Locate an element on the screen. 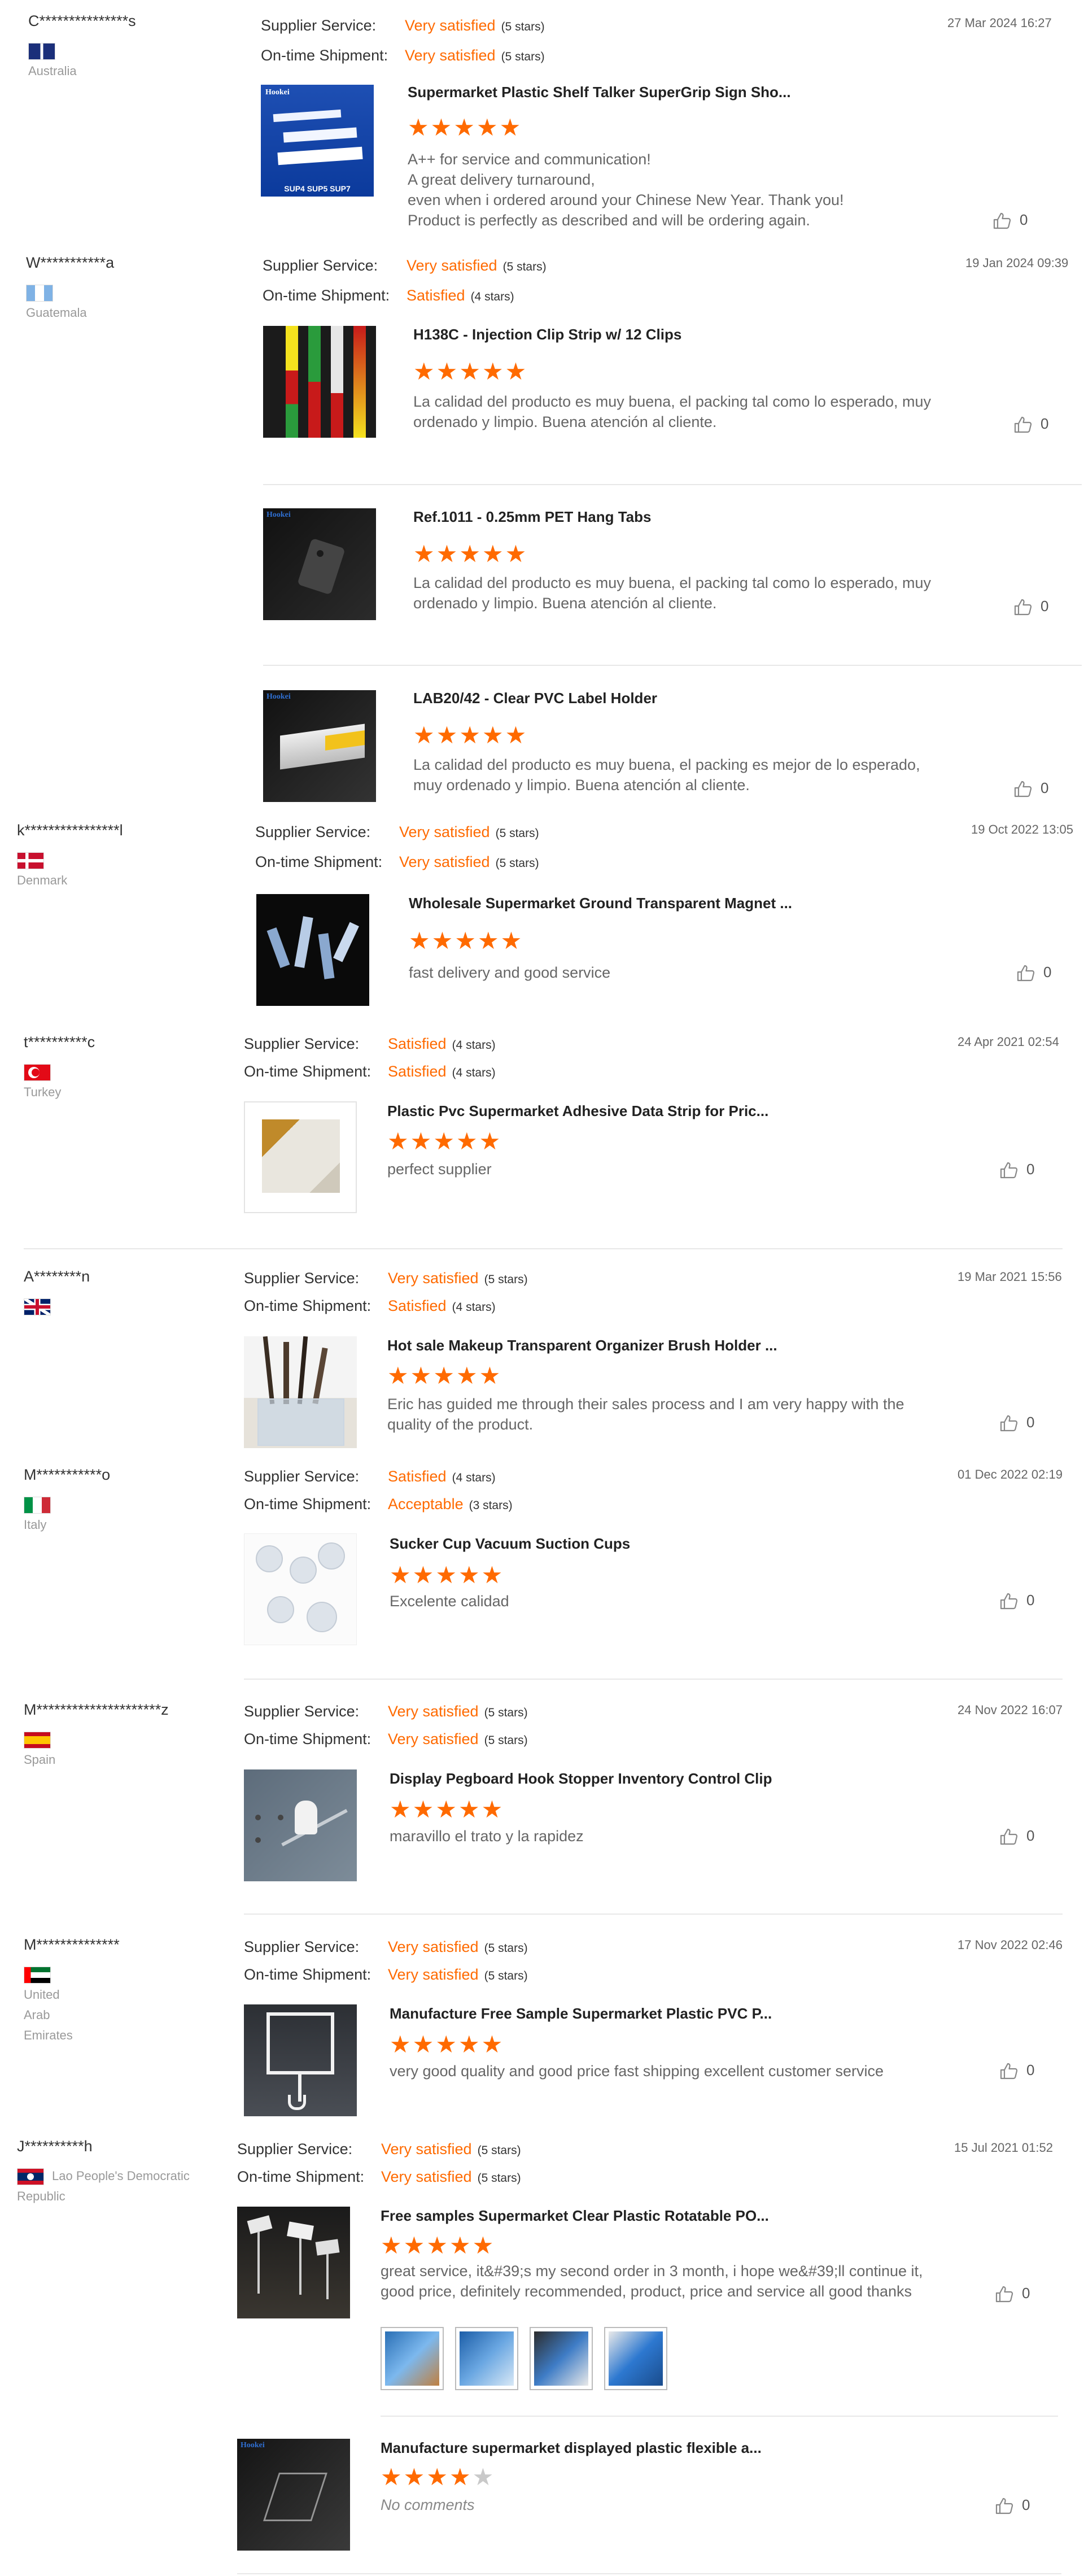 Image resolution: width=1084 pixels, height=2576 pixels. reviewer-country: Lao People's Democratic Republic is located at coordinates (103, 2185).